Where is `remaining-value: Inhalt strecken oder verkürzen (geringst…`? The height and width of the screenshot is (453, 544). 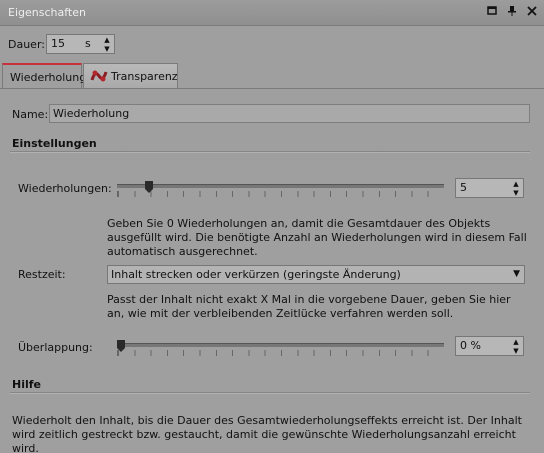
remaining-value: Inhalt strecken oder verkürzen (geringst… is located at coordinates (256, 274).